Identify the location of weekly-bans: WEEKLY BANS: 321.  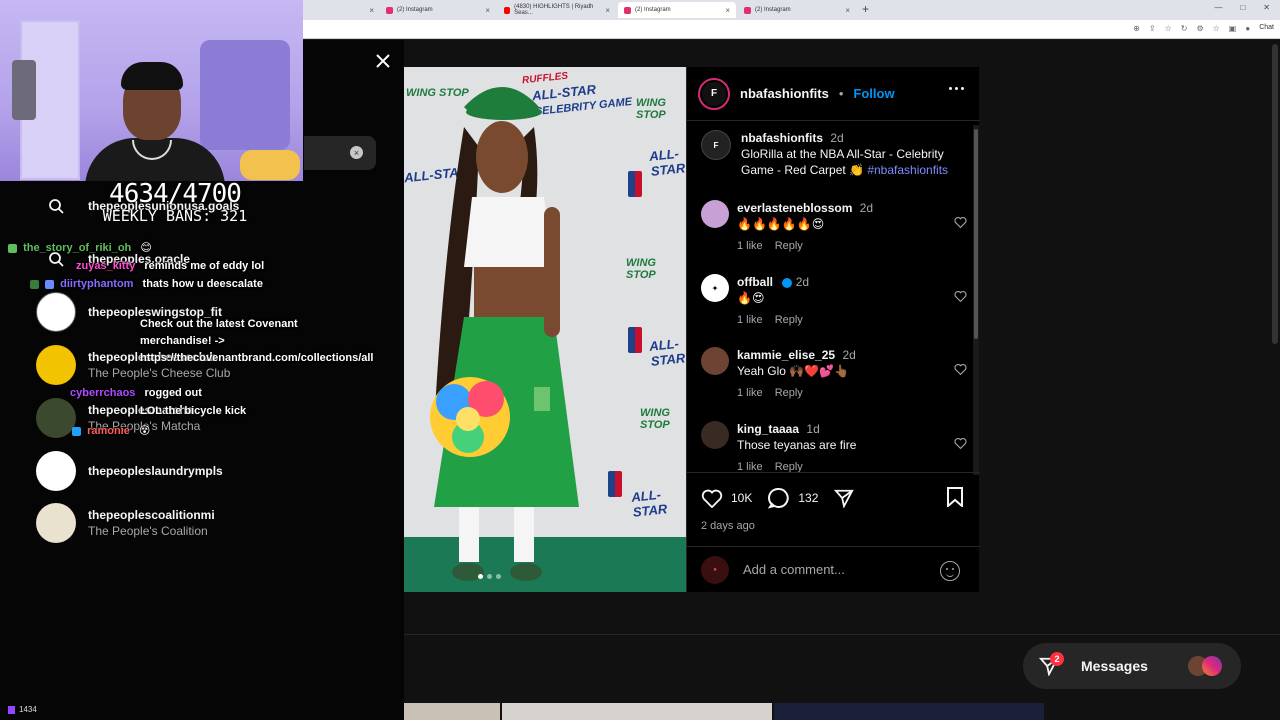
(175, 216).